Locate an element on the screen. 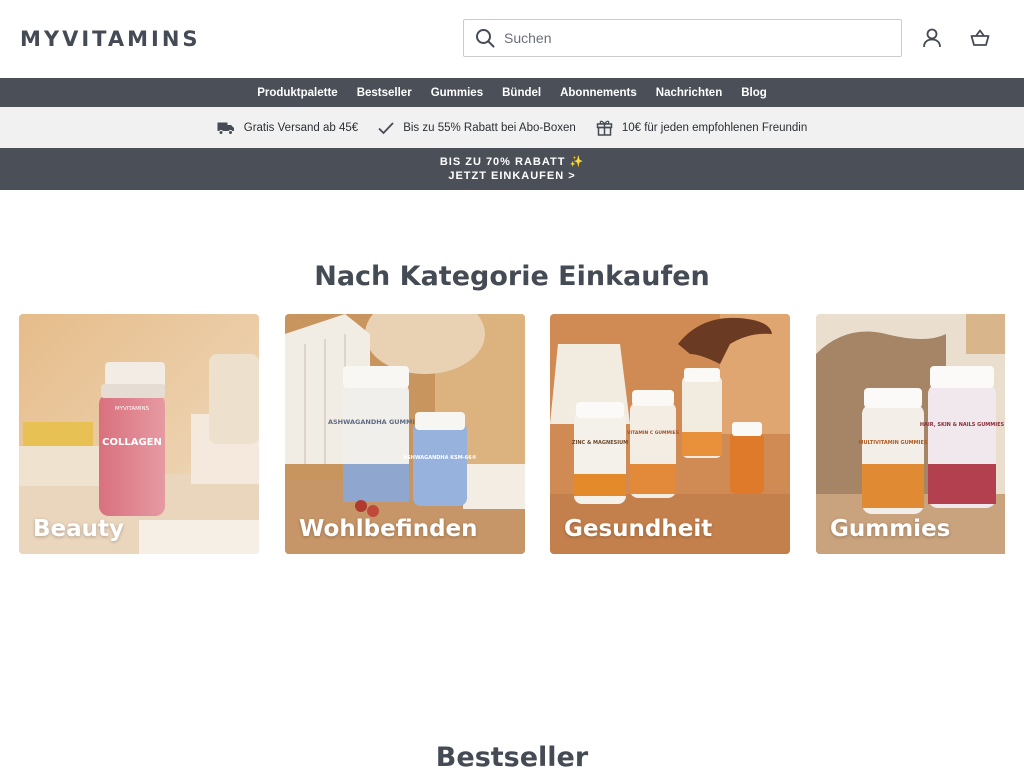  nav-item-produktpalette: Produktpalette is located at coordinates (298, 93).